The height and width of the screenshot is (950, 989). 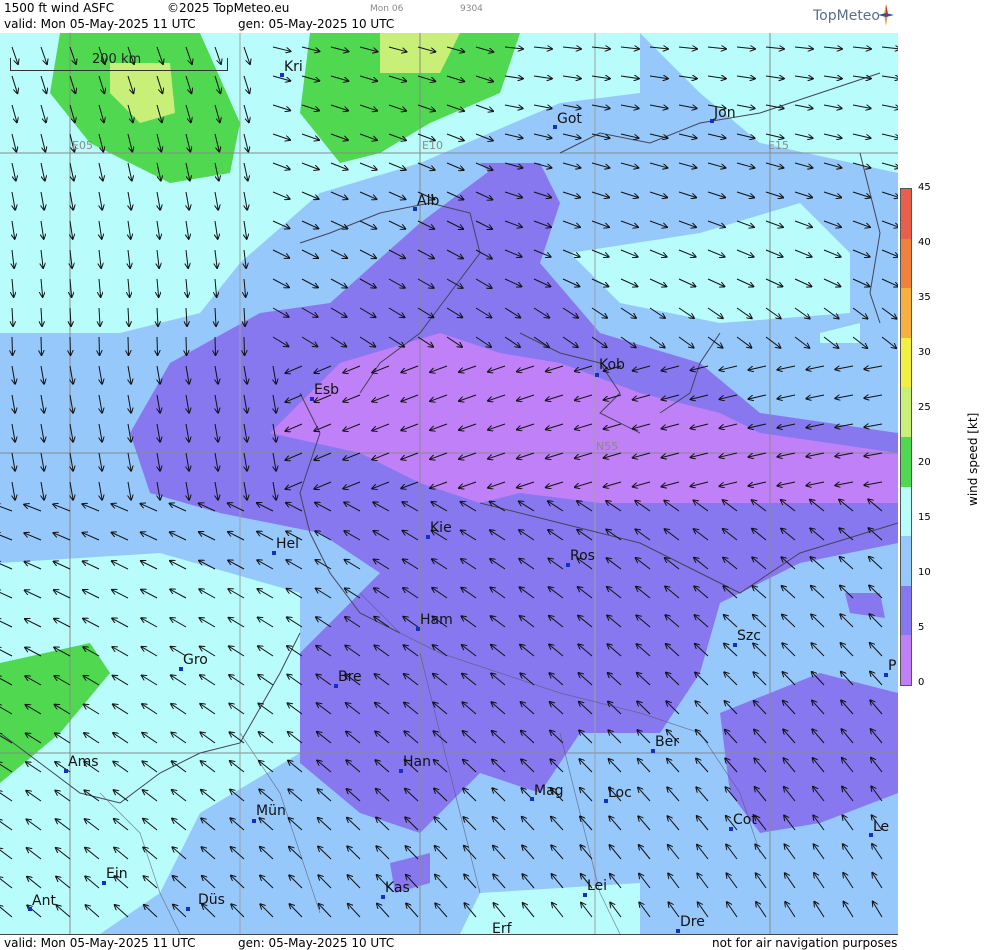 I want to click on topmeteo-logo: TopMeteo, so click(x=846, y=16).